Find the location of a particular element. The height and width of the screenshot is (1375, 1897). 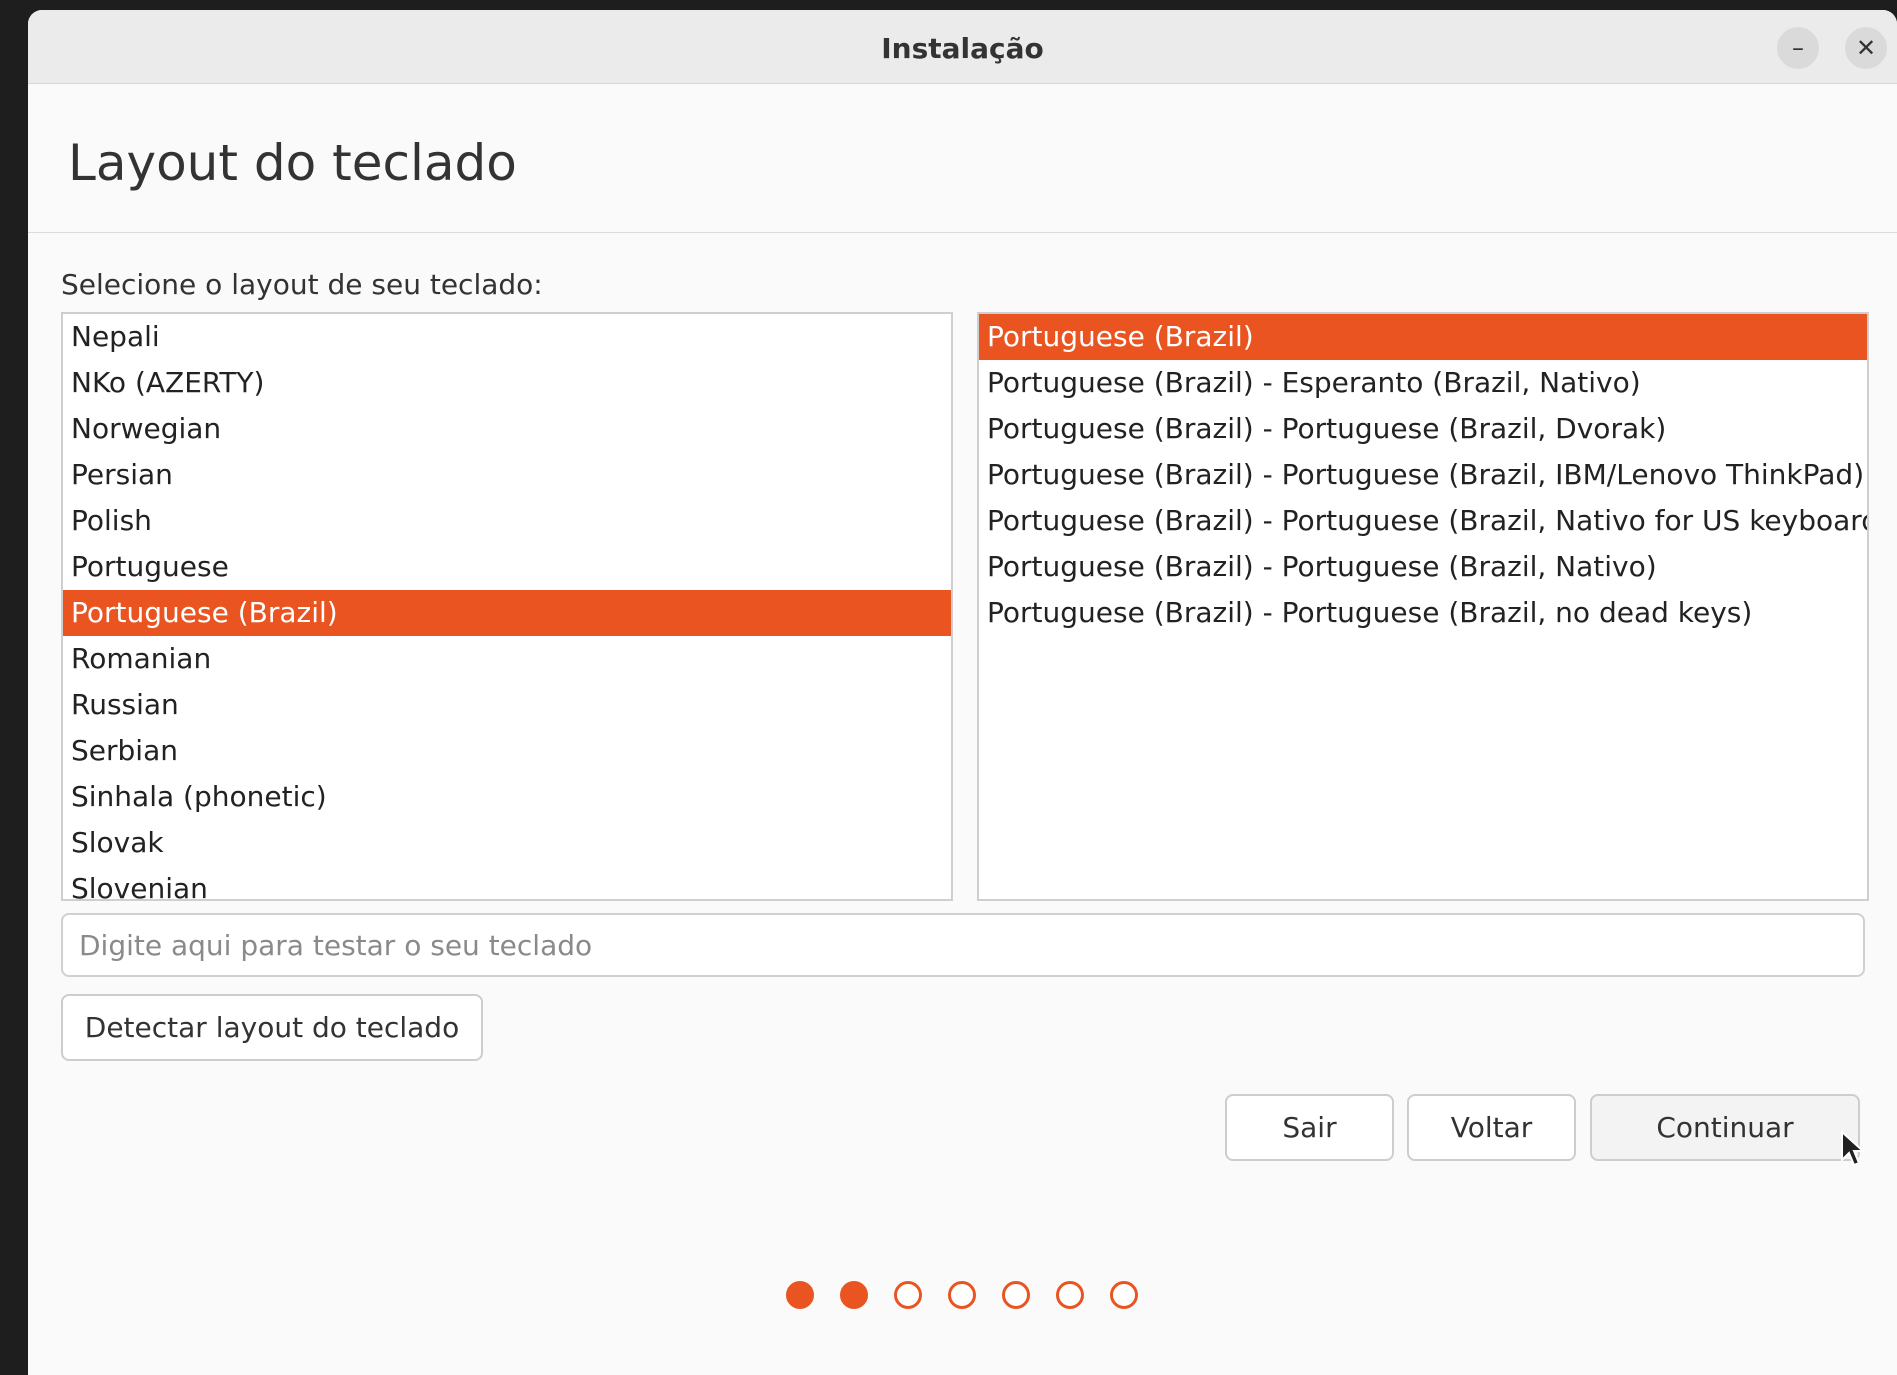

window-title: Instalação is located at coordinates (962, 48).